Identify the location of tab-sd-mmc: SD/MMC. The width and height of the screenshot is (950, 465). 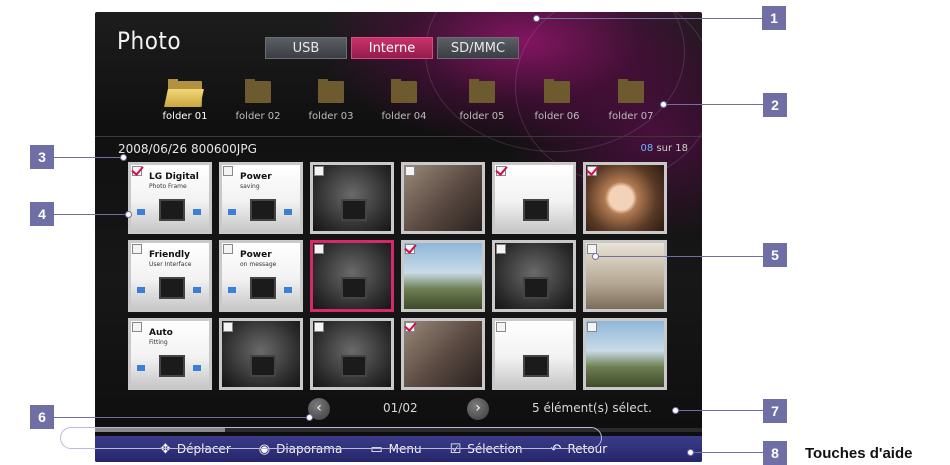
(478, 48).